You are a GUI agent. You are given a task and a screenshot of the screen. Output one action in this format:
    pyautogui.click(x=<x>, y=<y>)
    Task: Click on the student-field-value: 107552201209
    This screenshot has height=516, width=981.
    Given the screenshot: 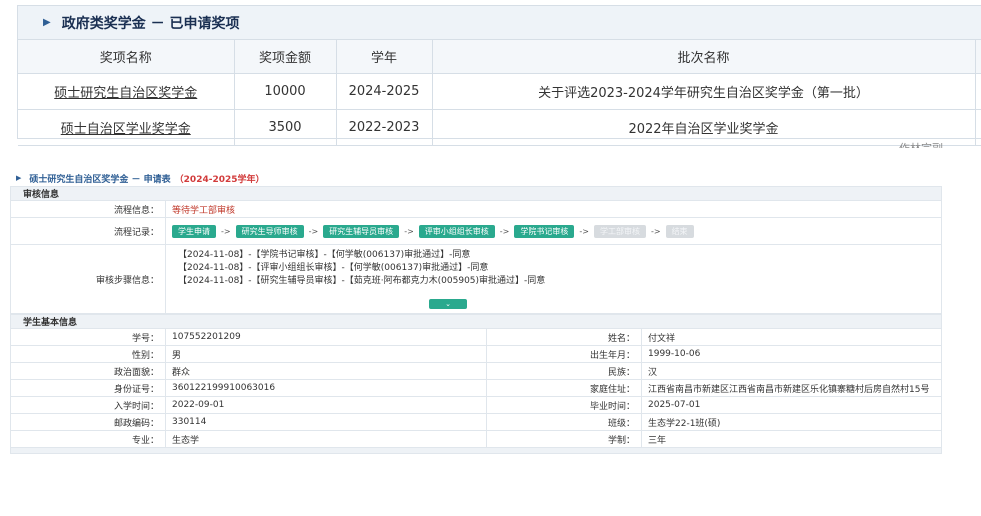 What is the action you would take?
    pyautogui.click(x=326, y=337)
    